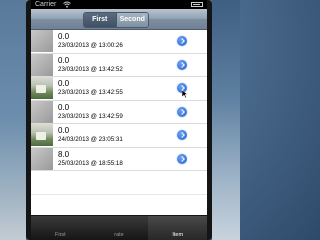 The height and width of the screenshot is (240, 320). I want to click on table-row: 0.0 24/03/2013 @ 23:05:31, so click(119, 136).